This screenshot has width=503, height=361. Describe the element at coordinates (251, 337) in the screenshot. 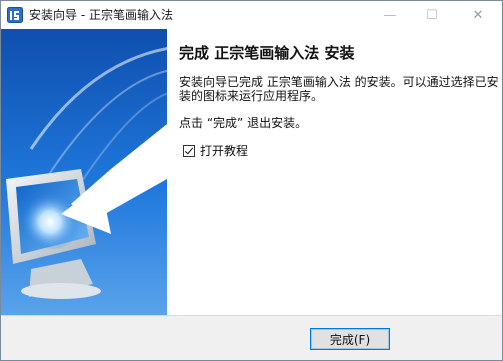

I see `wizard-footer: 完成(F)` at that location.